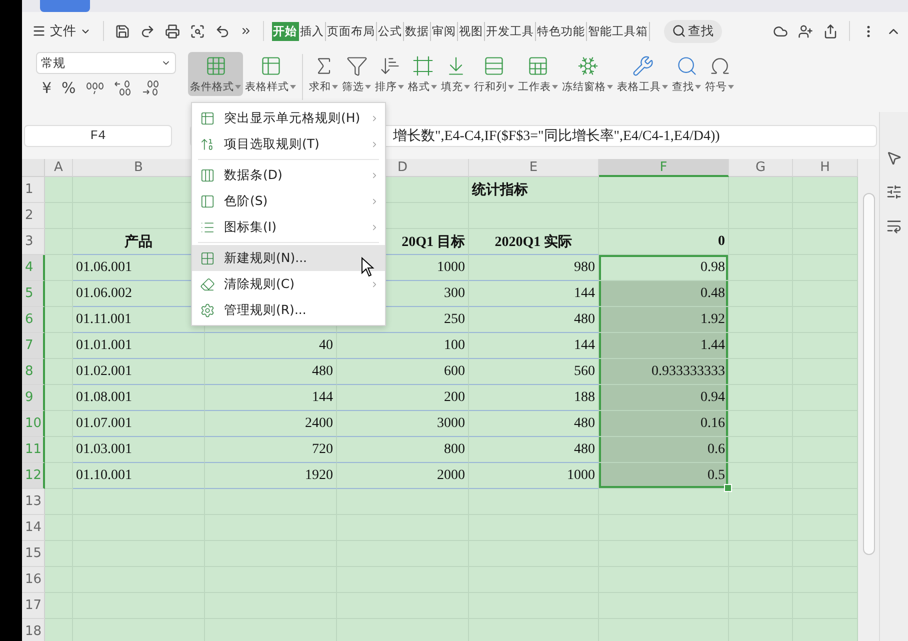 The height and width of the screenshot is (641, 908). Describe the element at coordinates (403, 450) in the screenshot. I see `table-cell: 800` at that location.